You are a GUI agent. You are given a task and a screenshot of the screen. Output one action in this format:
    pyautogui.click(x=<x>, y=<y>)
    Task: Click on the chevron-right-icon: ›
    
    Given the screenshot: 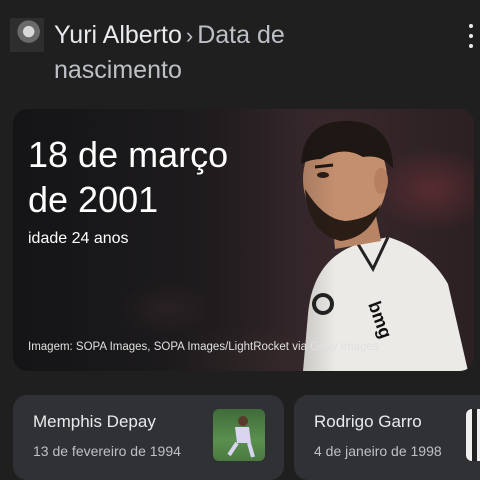 What is the action you would take?
    pyautogui.click(x=189, y=35)
    